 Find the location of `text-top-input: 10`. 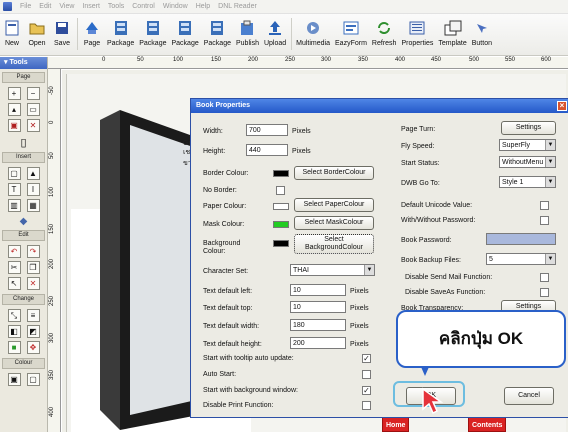

text-top-input: 10 is located at coordinates (318, 307).